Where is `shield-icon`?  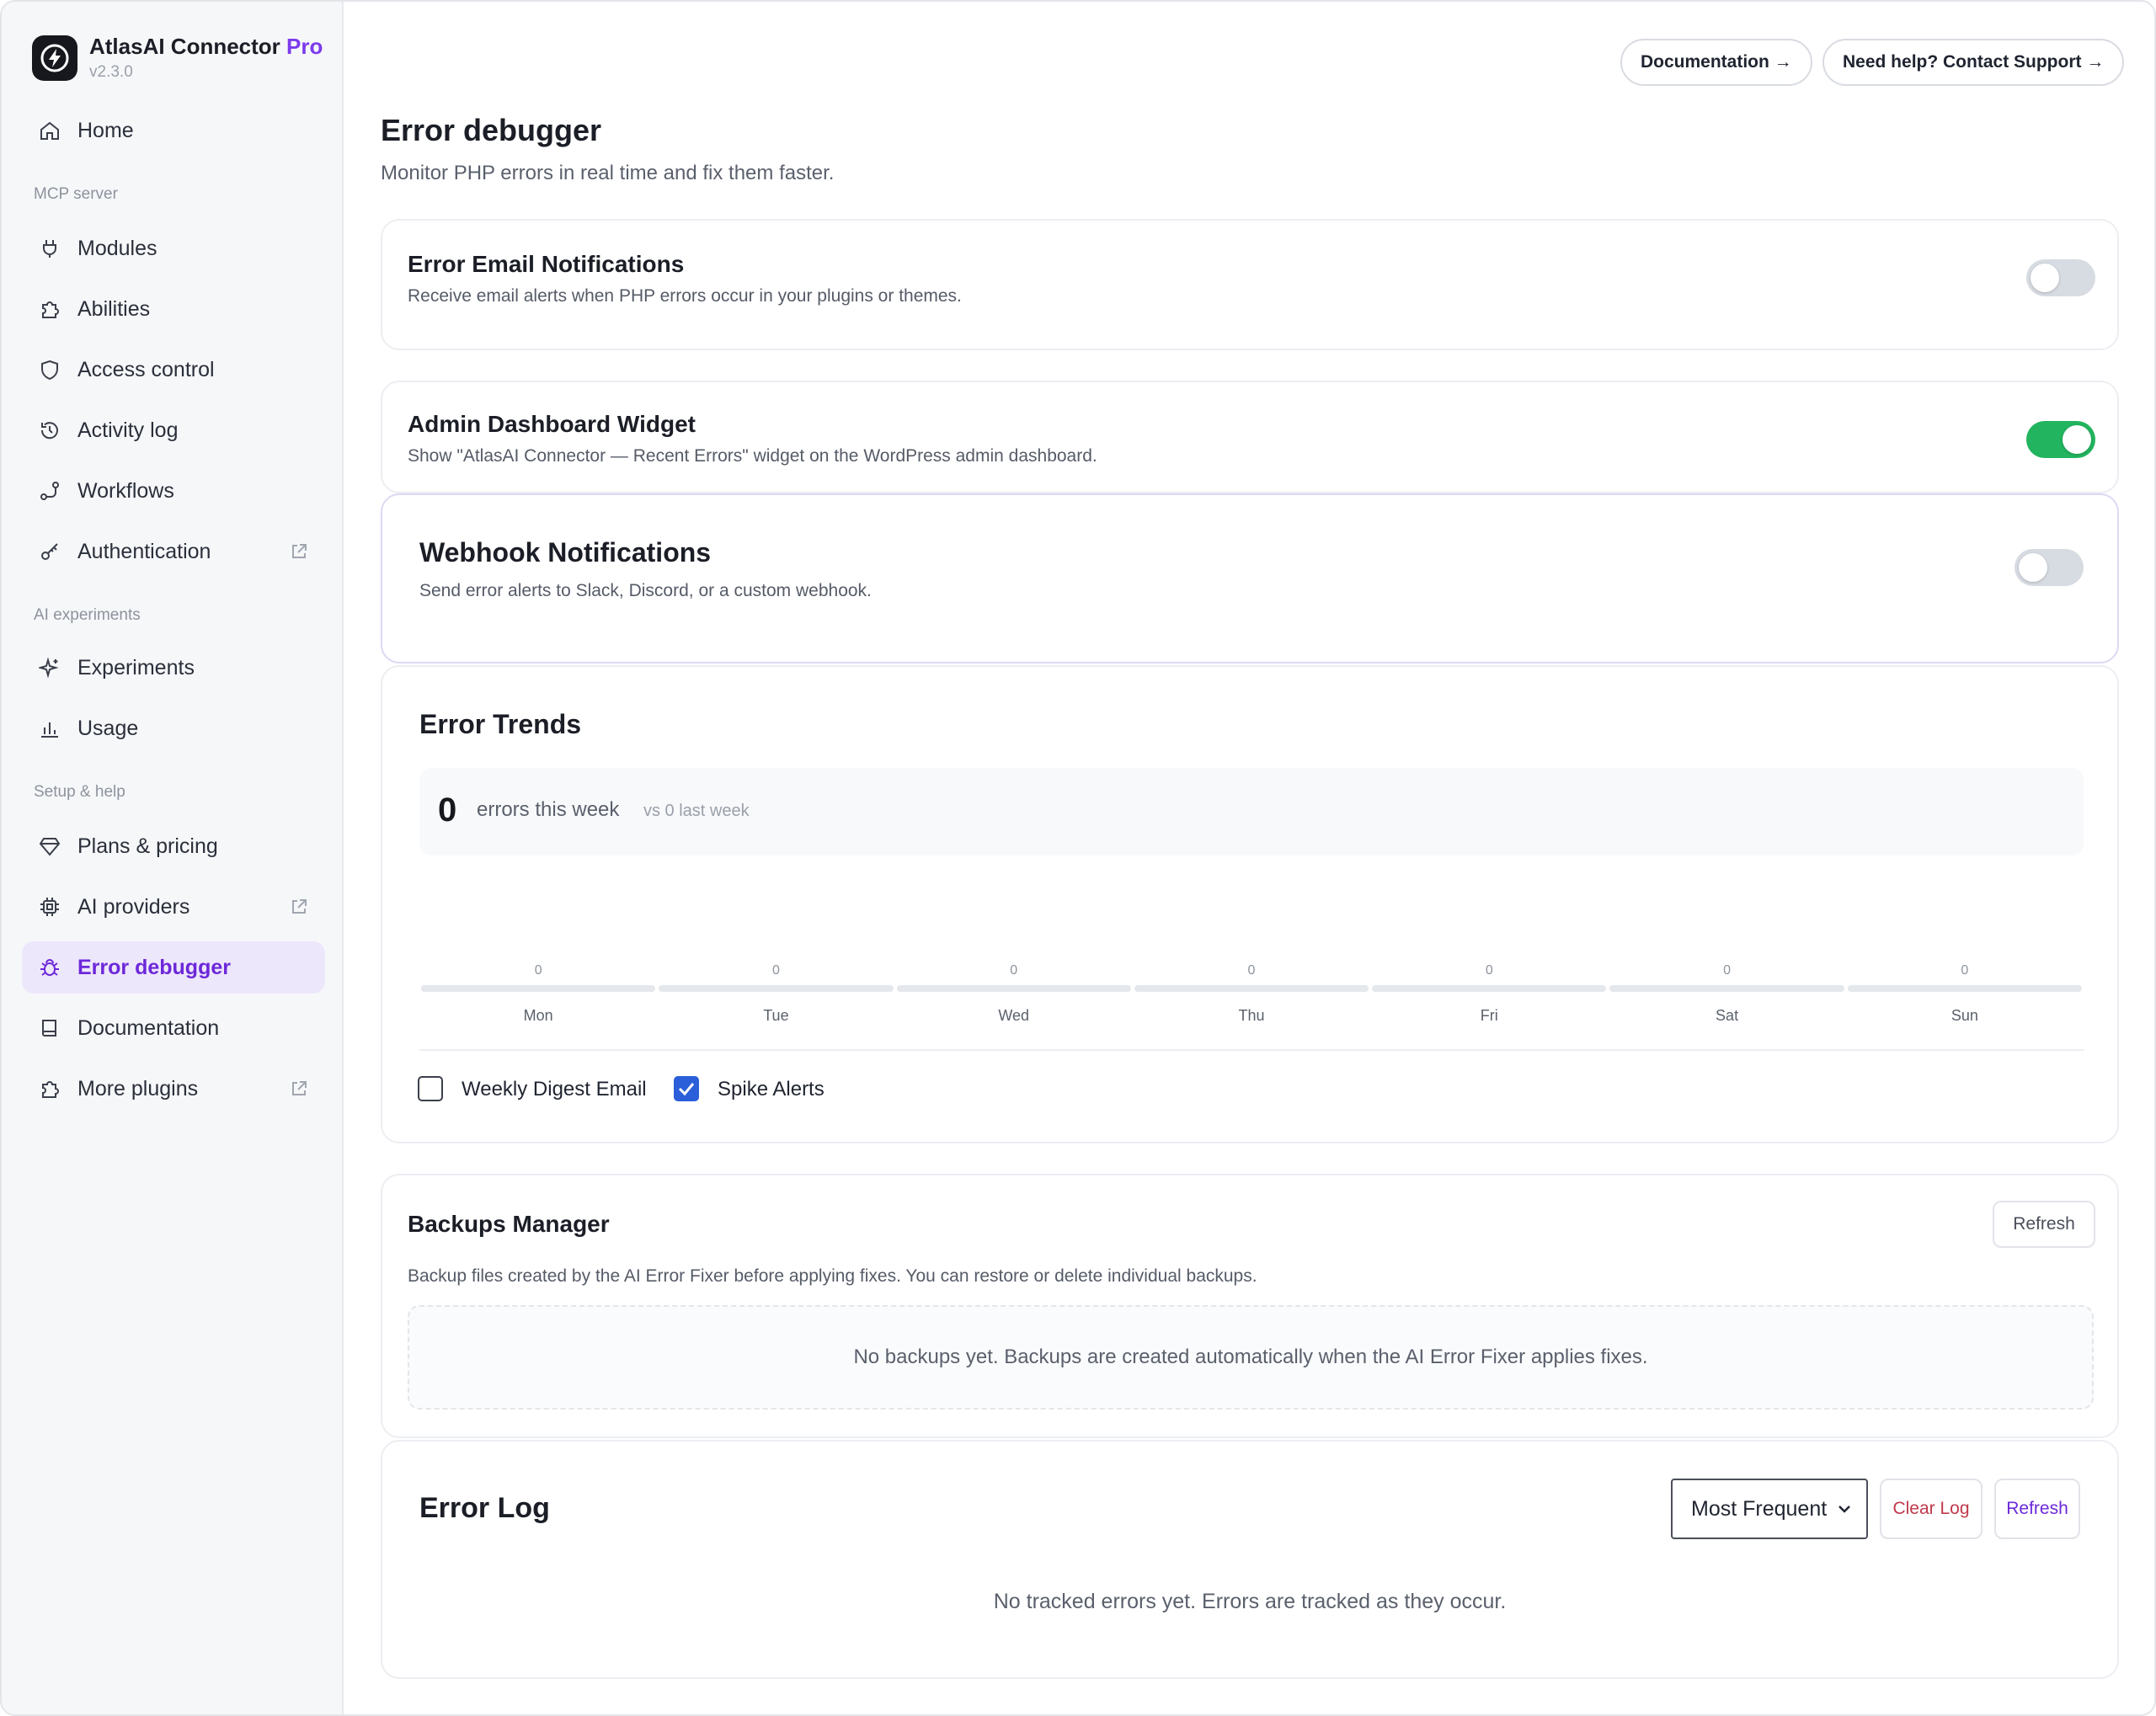
shield-icon is located at coordinates (49, 369).